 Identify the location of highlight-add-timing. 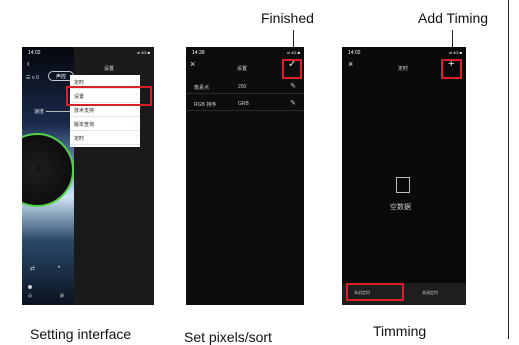
(451, 69).